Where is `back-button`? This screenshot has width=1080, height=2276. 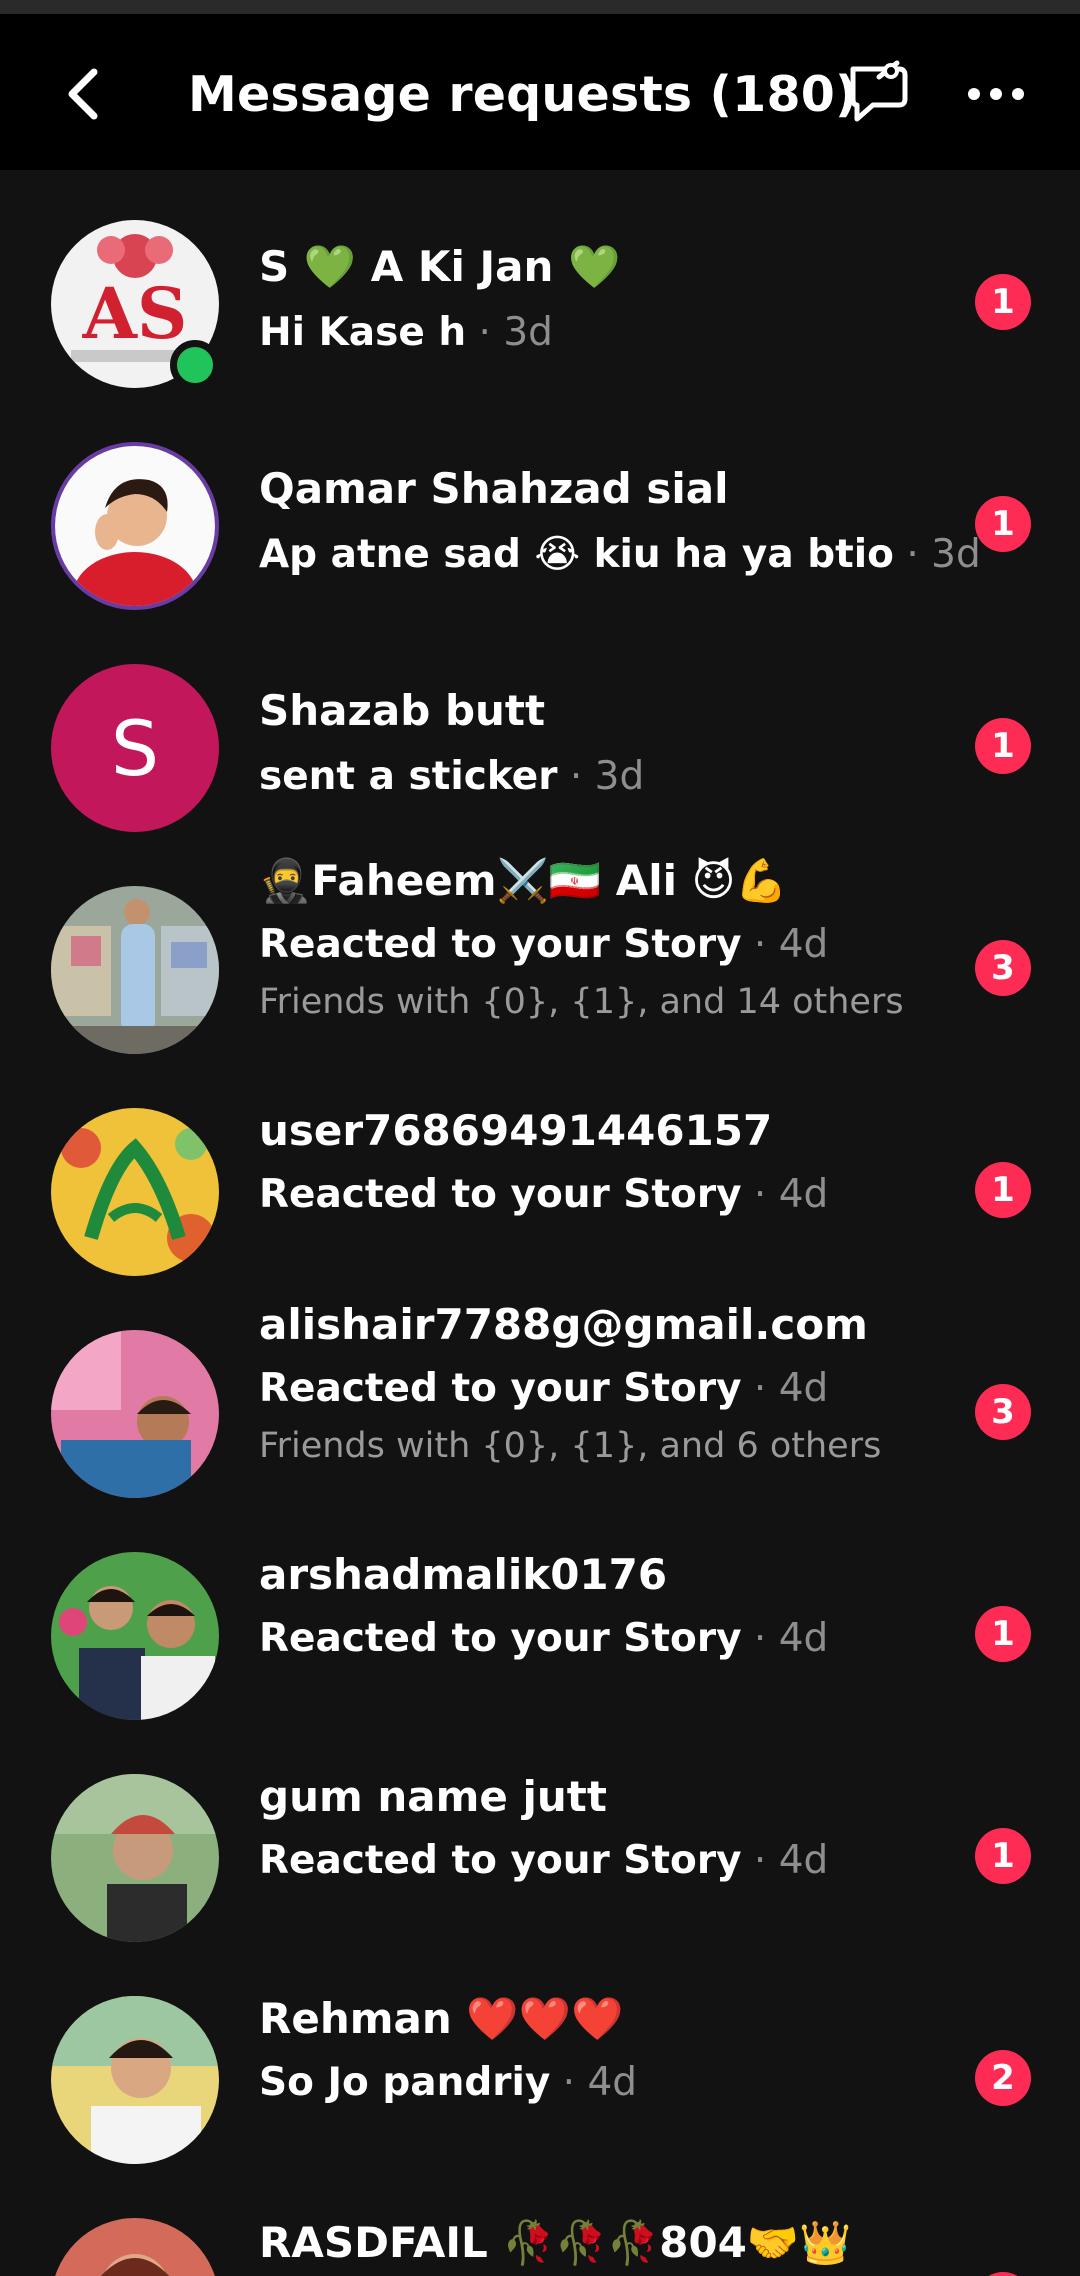
back-button is located at coordinates (84, 94).